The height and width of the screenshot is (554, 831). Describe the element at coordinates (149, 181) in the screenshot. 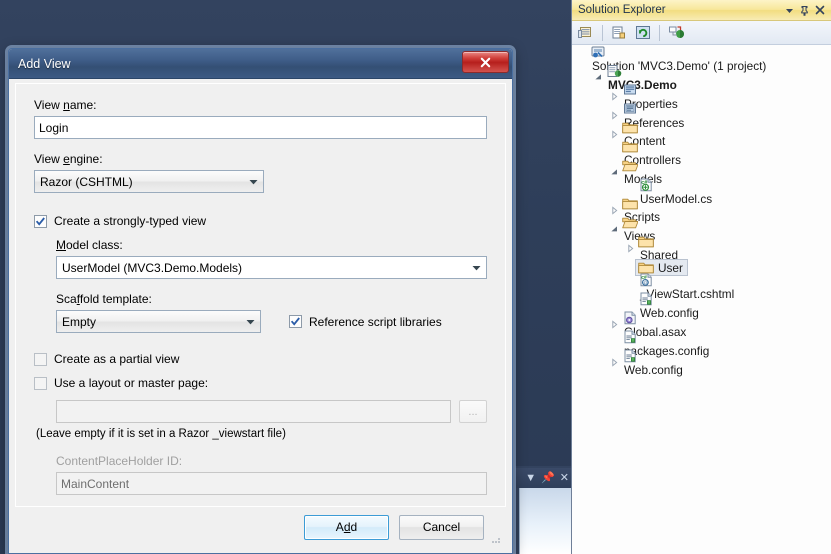

I see `view-engine-dropdown: Razor (CSHTML)` at that location.